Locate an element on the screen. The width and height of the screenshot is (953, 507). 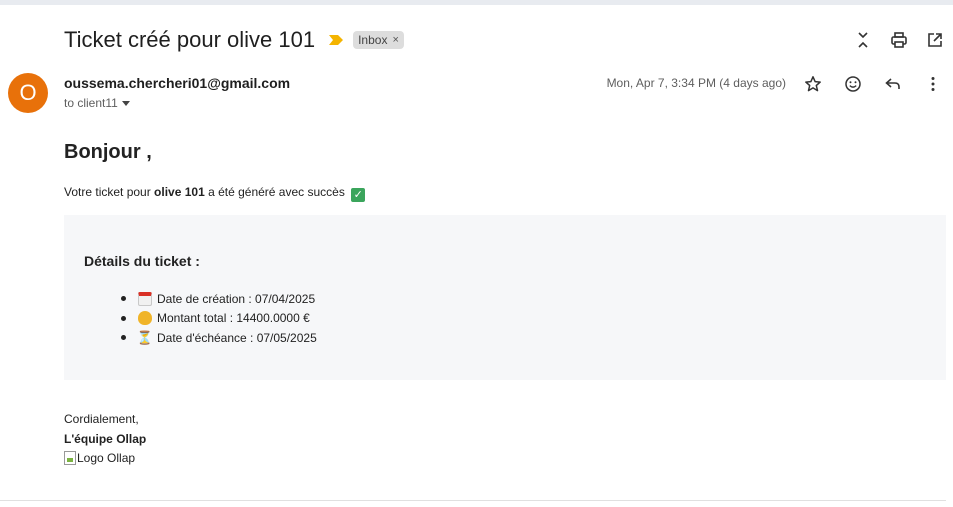
due-date: Date d'échéance : 07/05/2025 is located at coordinates (237, 337).